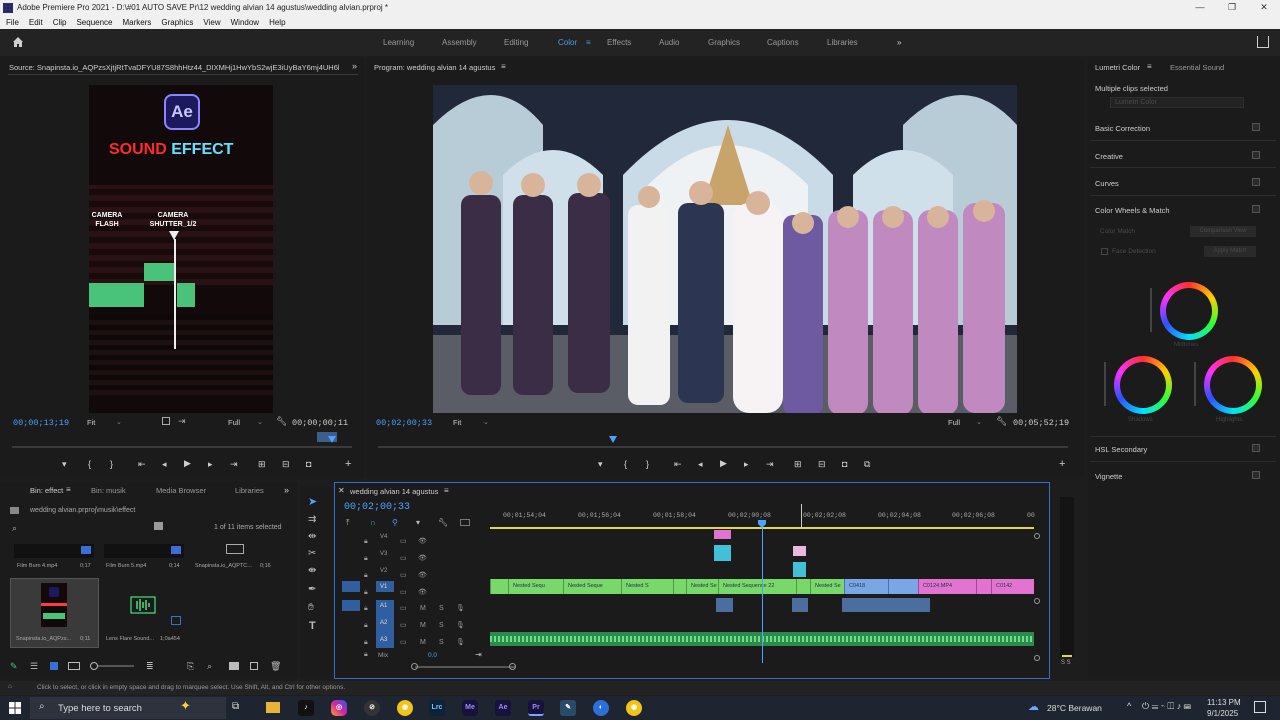 The height and width of the screenshot is (720, 1280). What do you see at coordinates (373, 522) in the screenshot?
I see `snap-icon: ∩` at bounding box center [373, 522].